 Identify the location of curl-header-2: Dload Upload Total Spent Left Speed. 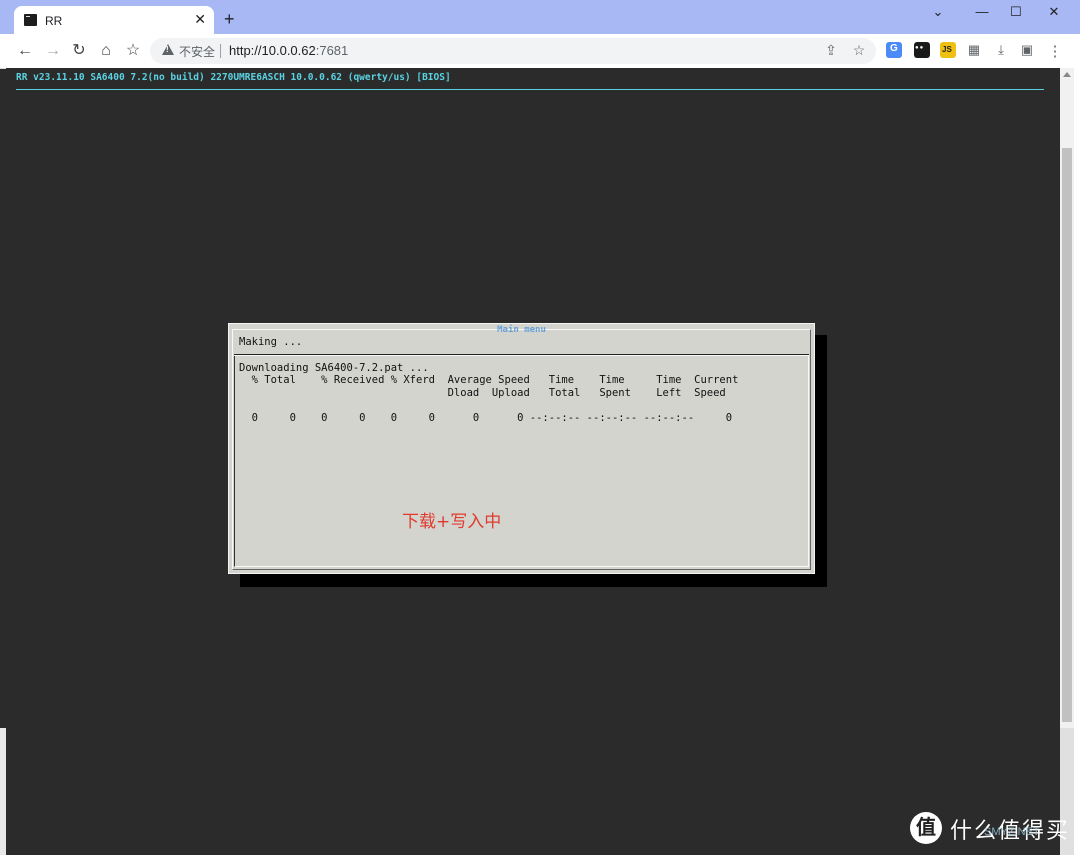
(482, 393).